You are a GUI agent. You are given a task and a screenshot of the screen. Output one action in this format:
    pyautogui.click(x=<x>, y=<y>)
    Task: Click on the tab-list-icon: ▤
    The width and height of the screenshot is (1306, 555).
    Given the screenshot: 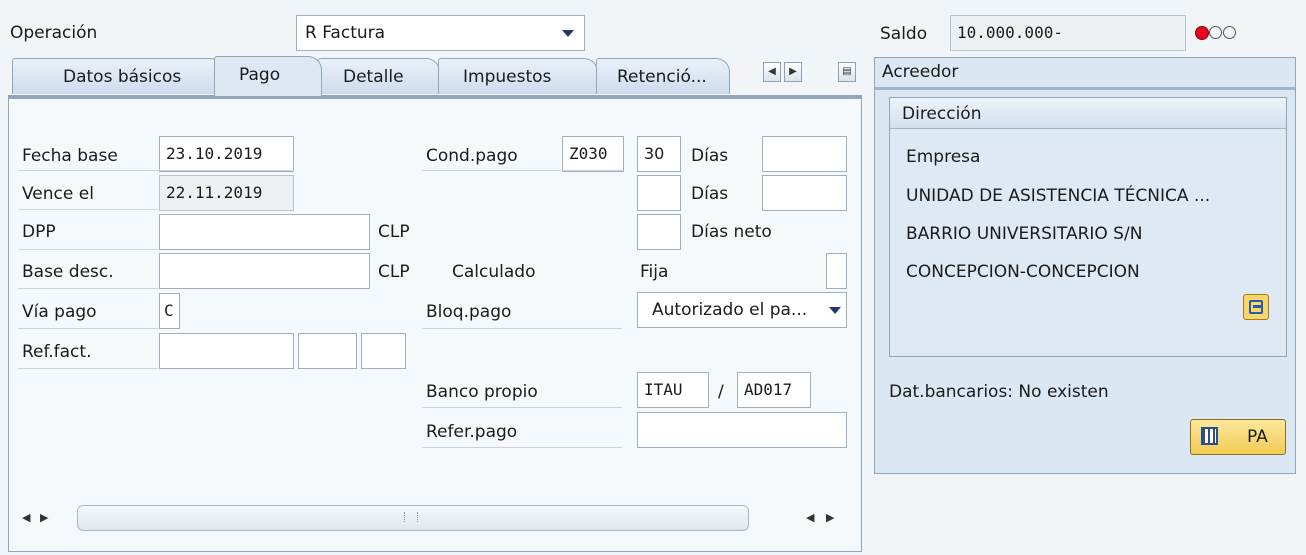 What is the action you would take?
    pyautogui.click(x=847, y=72)
    